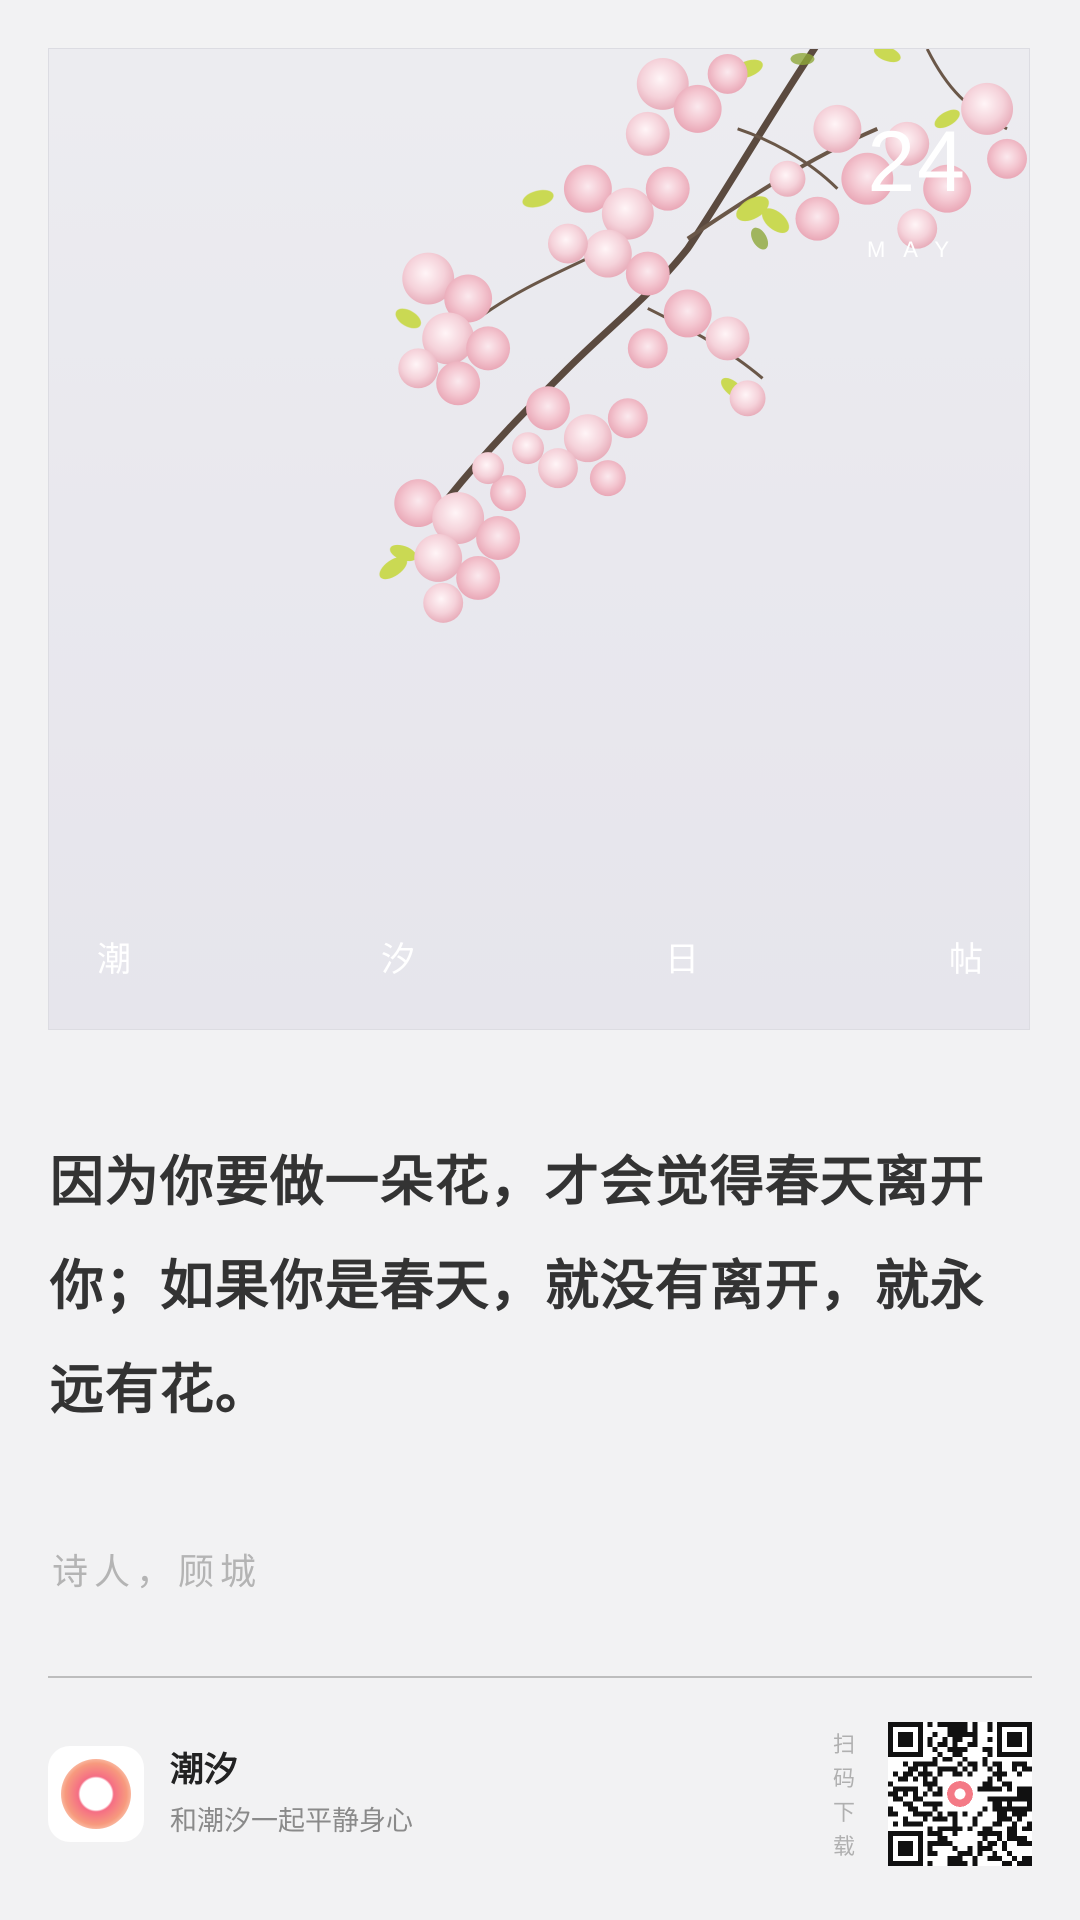 The height and width of the screenshot is (1920, 1080). What do you see at coordinates (843, 1847) in the screenshot?
I see `scan-char: 载` at bounding box center [843, 1847].